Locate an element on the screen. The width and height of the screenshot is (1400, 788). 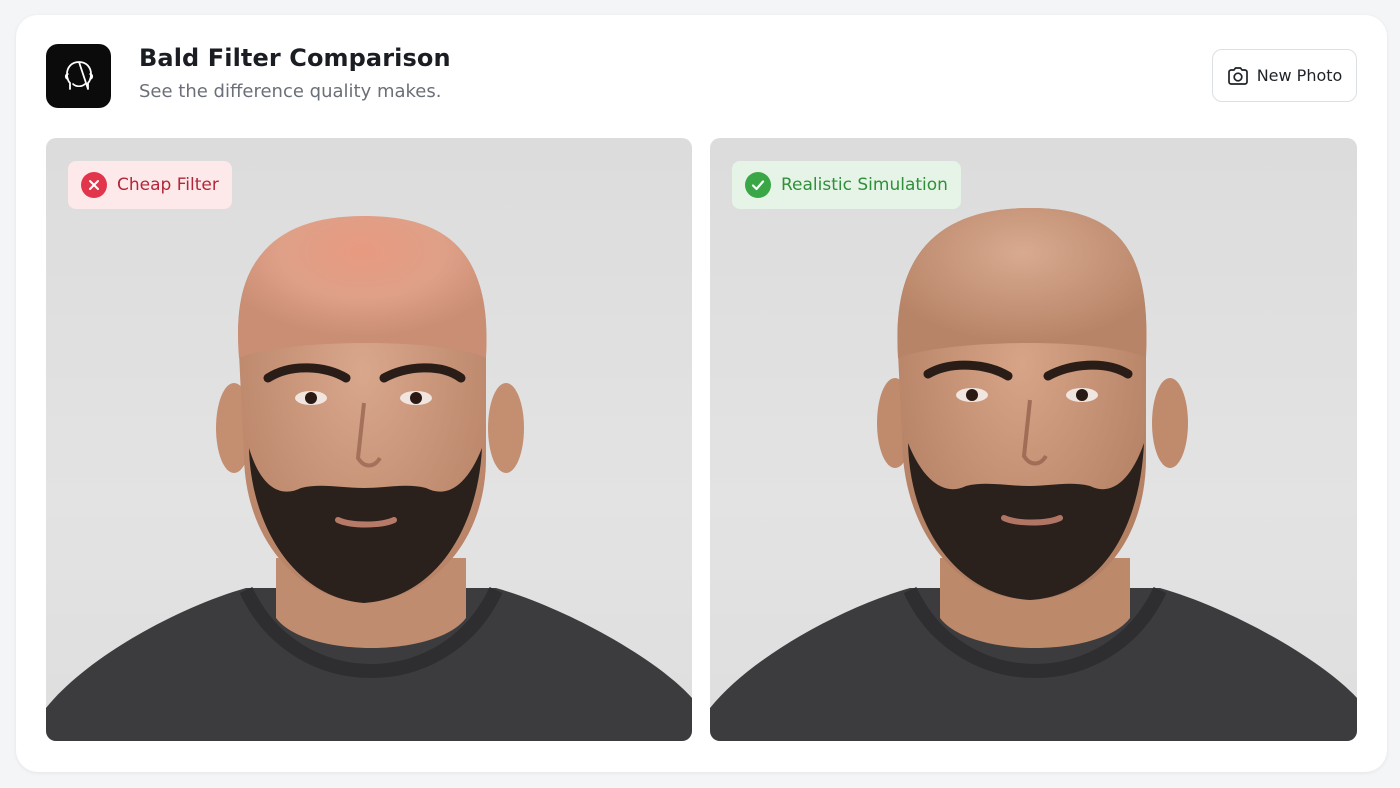
new-photo-button: New Photo is located at coordinates (1284, 75).